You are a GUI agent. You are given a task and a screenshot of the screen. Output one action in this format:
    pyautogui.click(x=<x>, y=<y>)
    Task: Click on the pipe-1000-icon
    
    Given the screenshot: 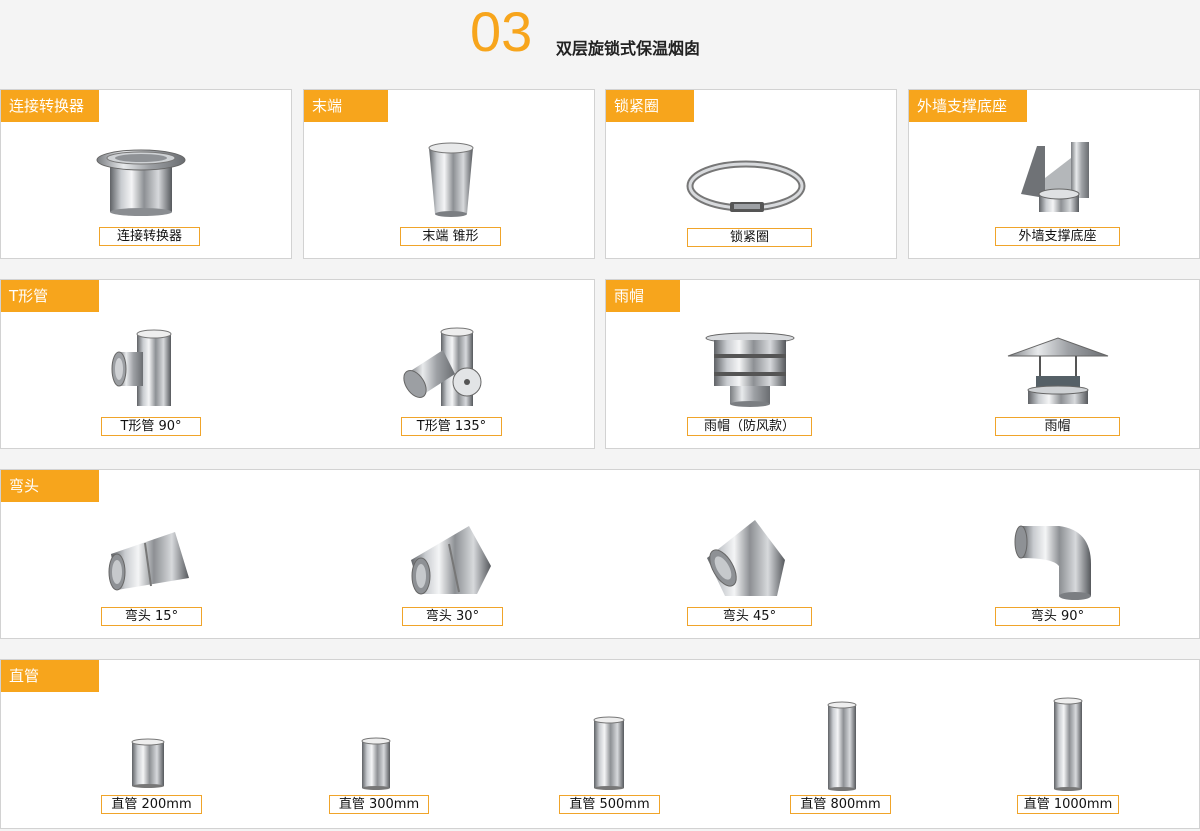 What is the action you would take?
    pyautogui.click(x=1068, y=744)
    